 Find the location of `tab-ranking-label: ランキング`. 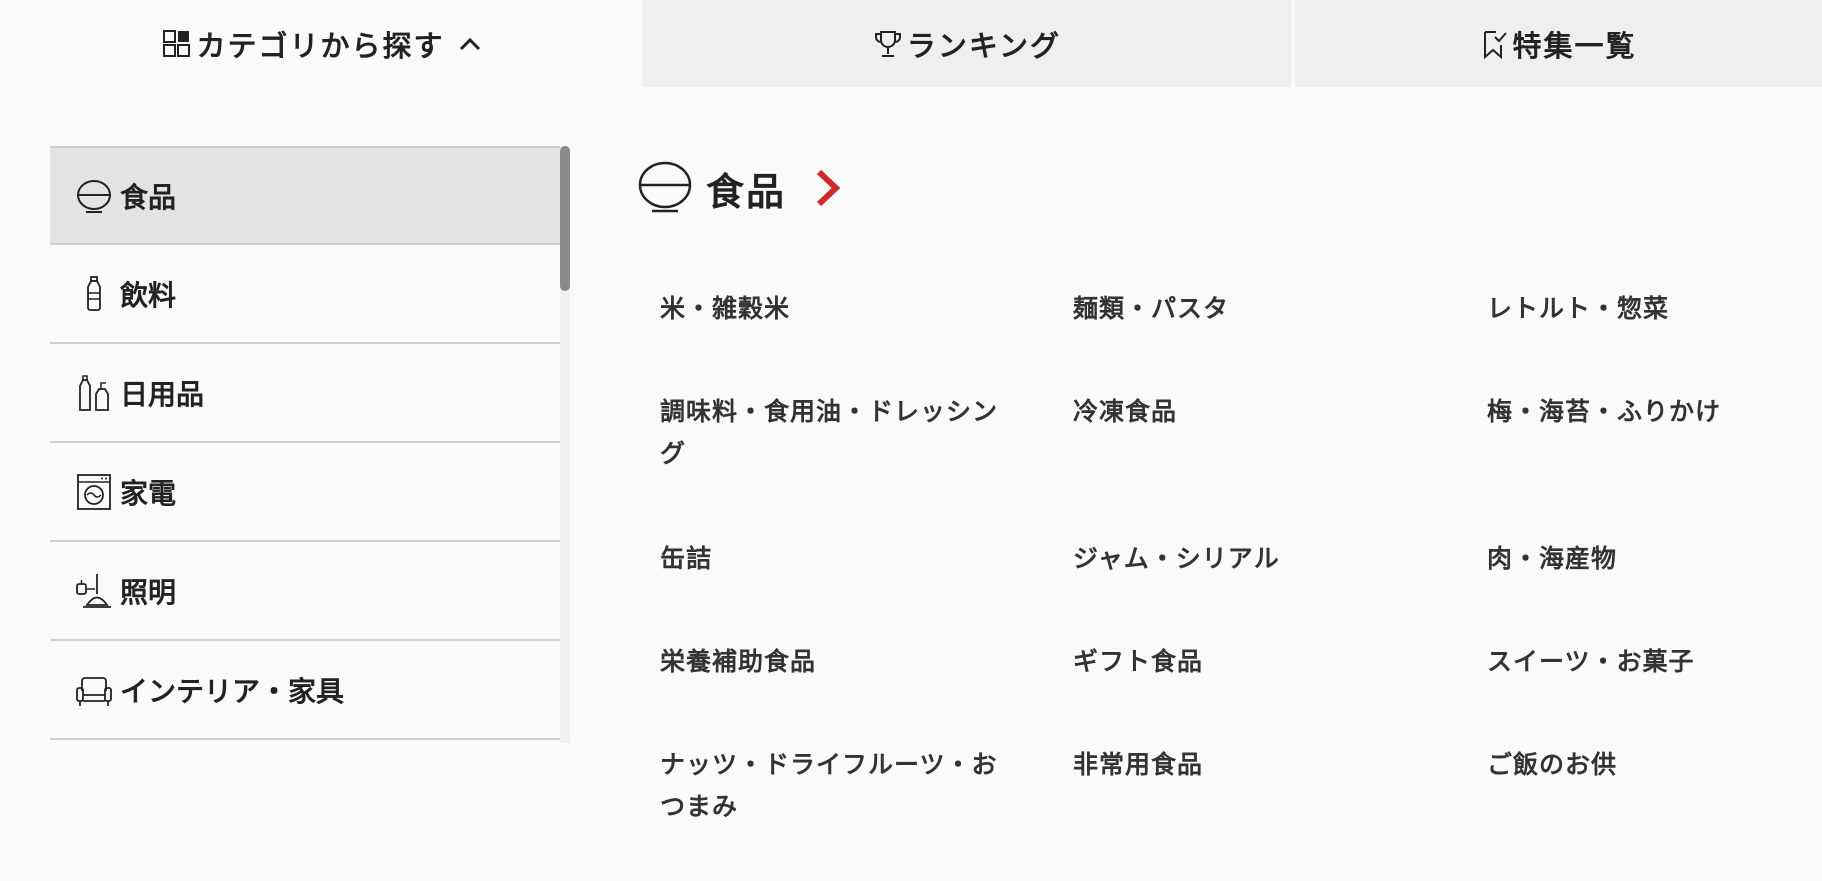

tab-ranking-label: ランキング is located at coordinates (984, 45).